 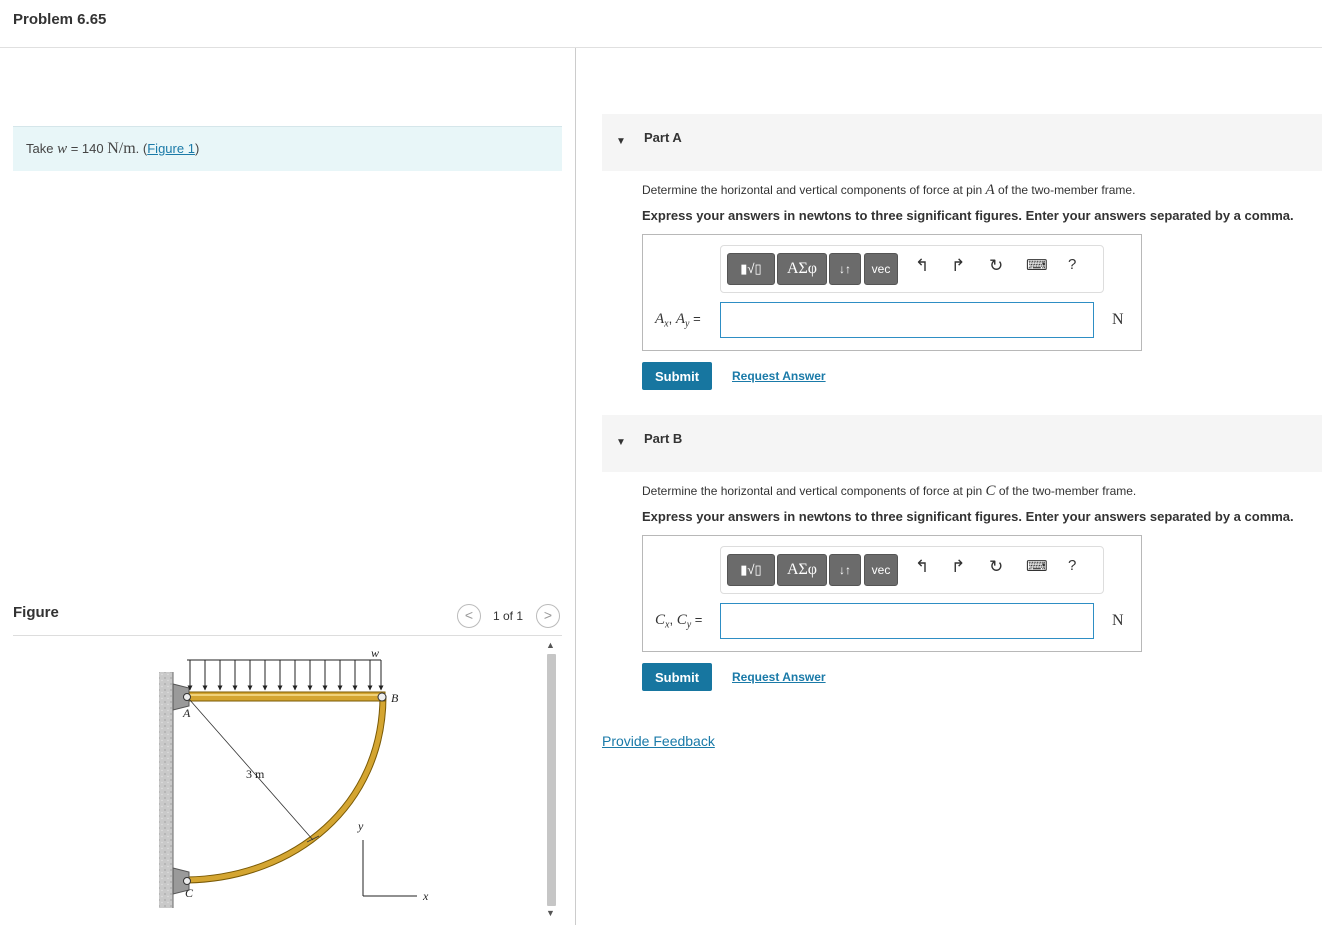 What do you see at coordinates (36, 612) in the screenshot?
I see `figure-label: Figure` at bounding box center [36, 612].